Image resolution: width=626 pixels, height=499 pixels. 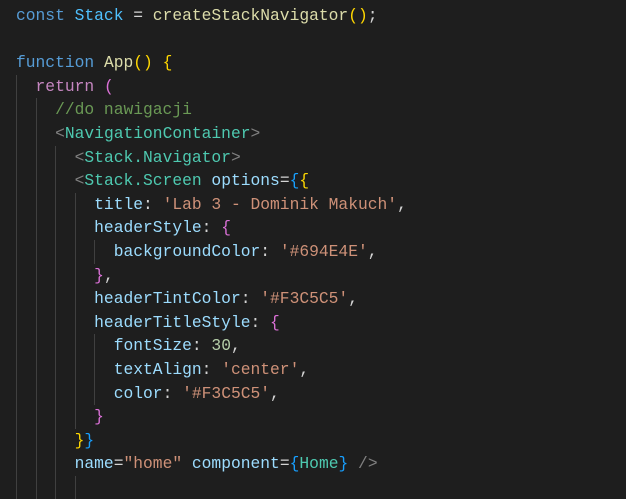 I want to click on code-token: '#F3C5C5', so click(x=226, y=393).